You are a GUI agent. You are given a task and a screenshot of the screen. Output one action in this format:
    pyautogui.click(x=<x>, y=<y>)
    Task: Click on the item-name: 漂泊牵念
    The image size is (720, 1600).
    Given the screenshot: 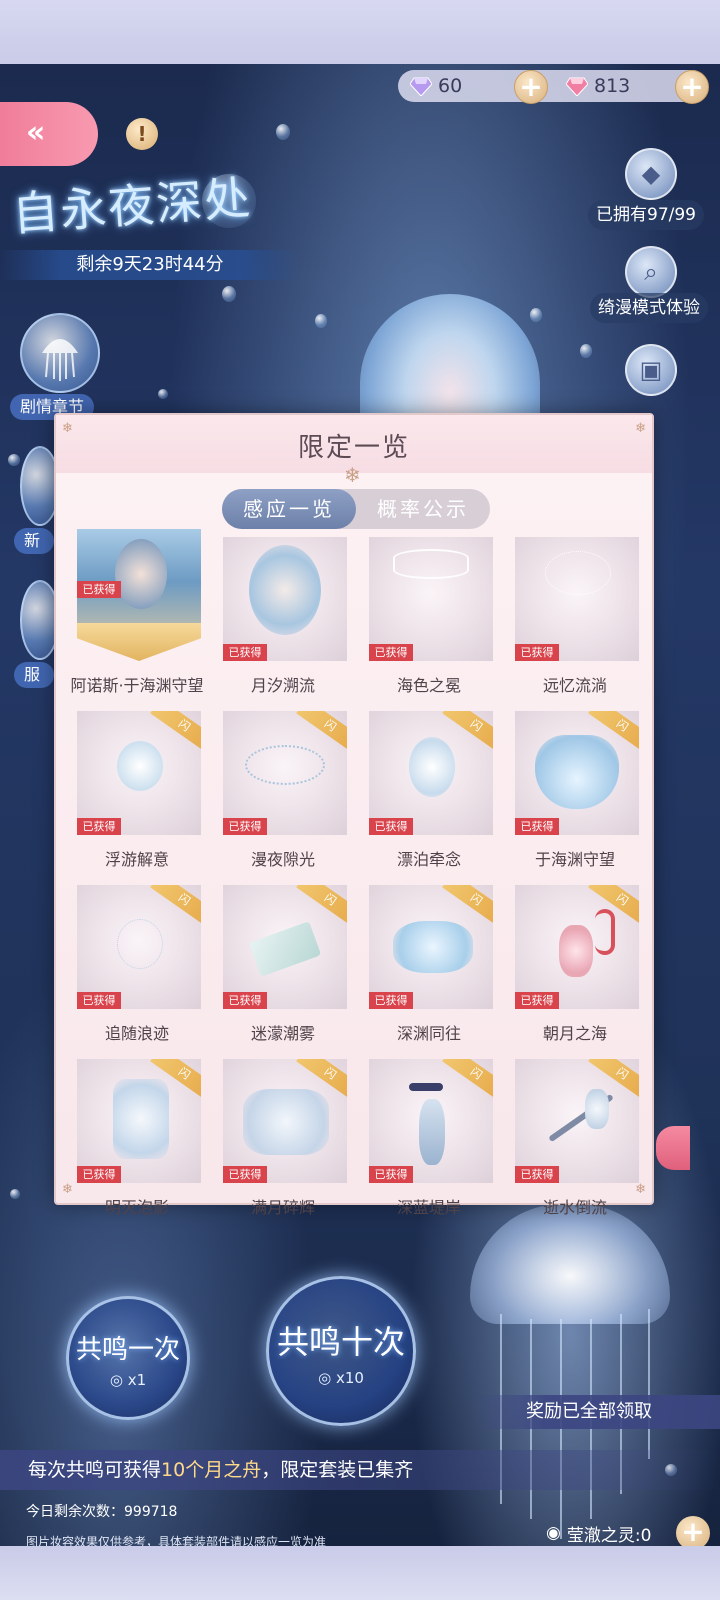 What is the action you would take?
    pyautogui.click(x=428, y=859)
    